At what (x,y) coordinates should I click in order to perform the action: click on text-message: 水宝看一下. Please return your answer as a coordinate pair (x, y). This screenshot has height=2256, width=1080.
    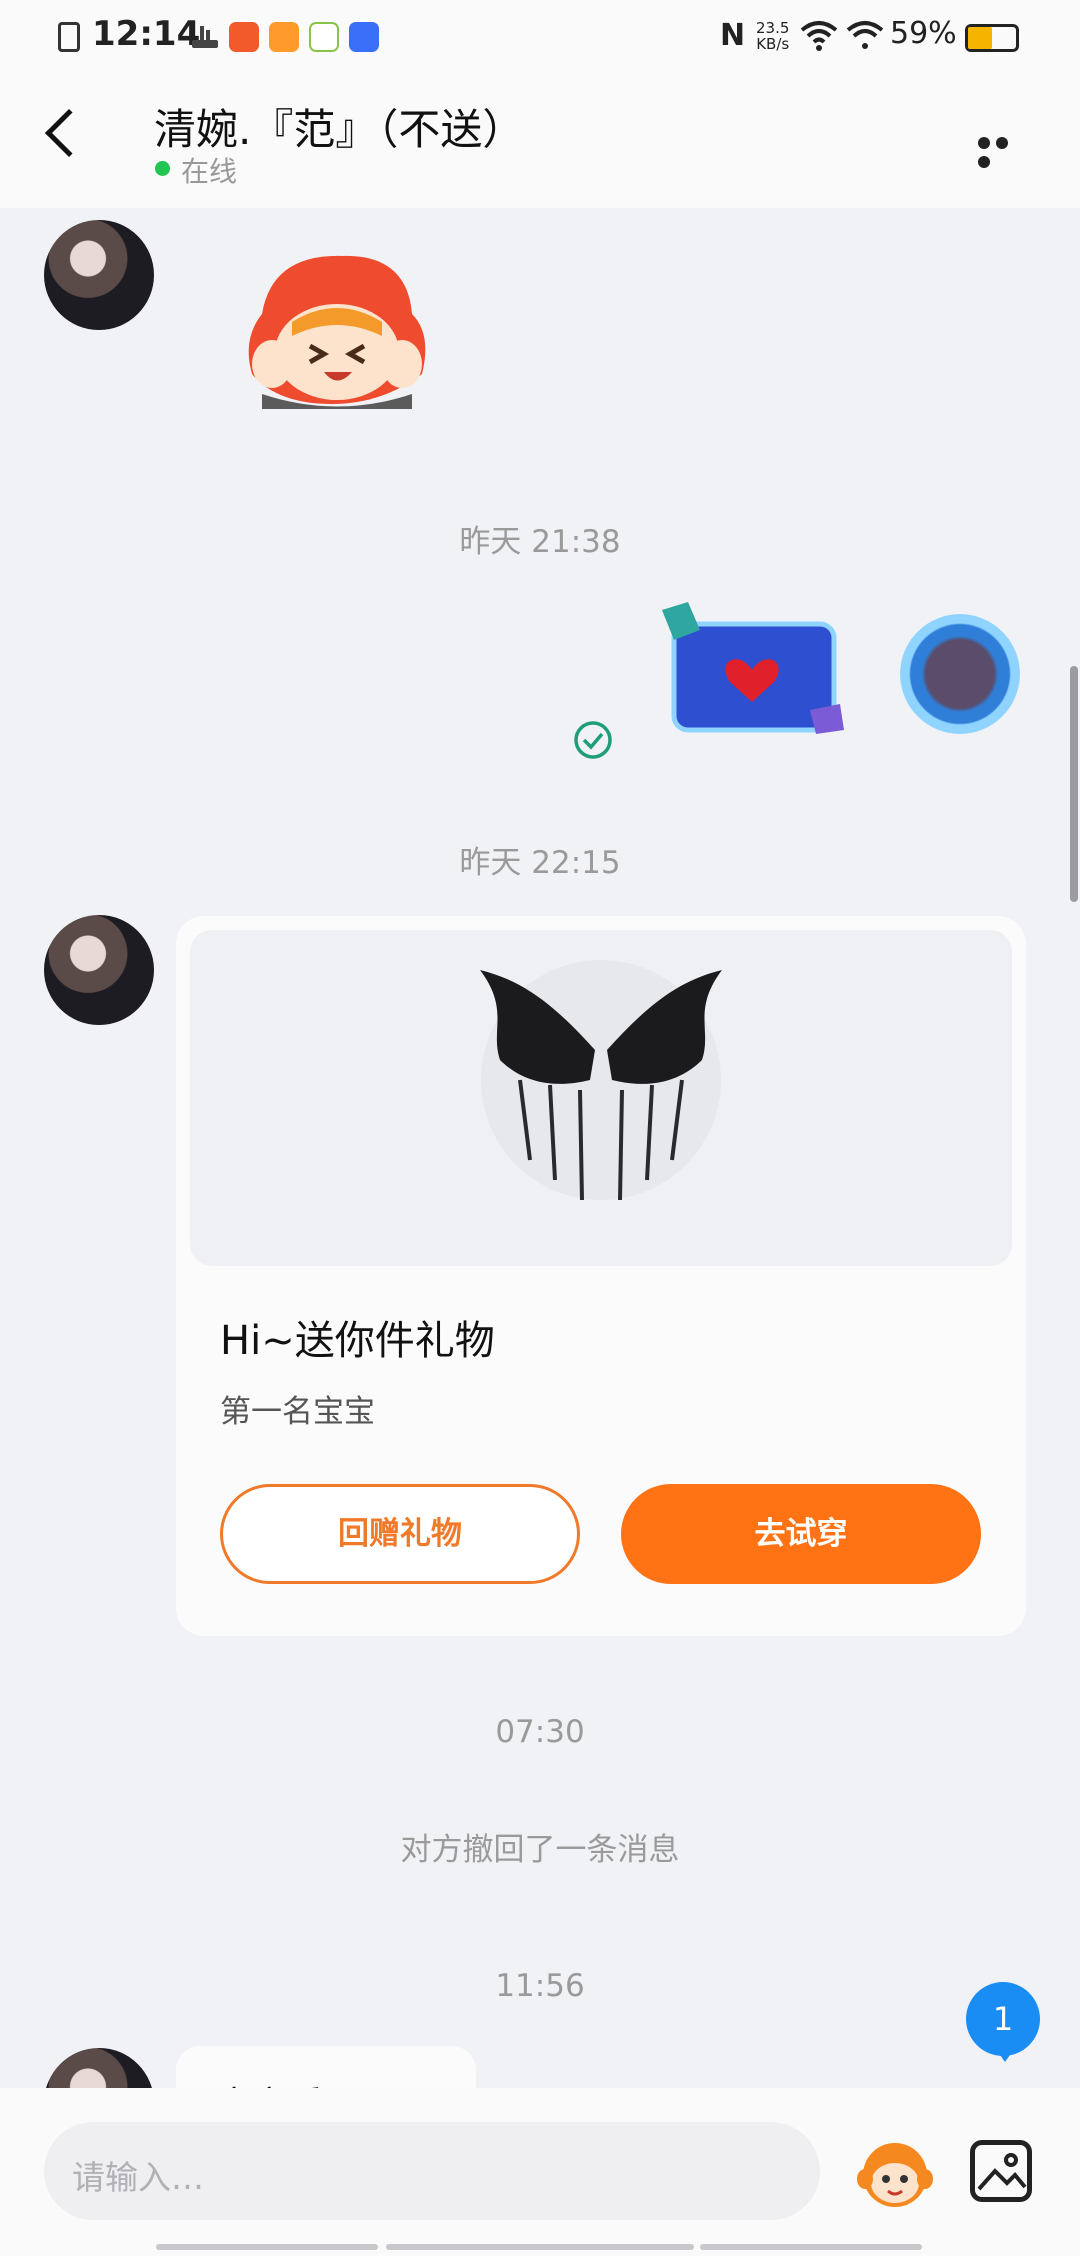
    Looking at the image, I should click on (326, 2067).